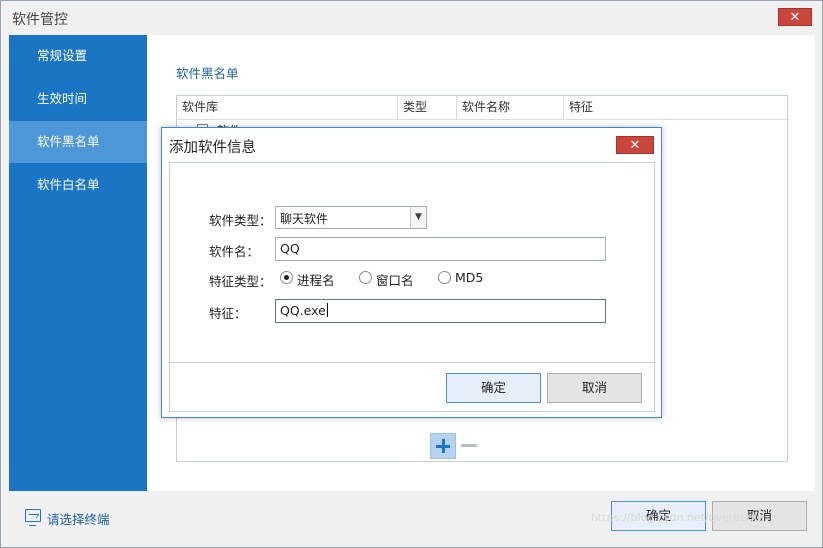  What do you see at coordinates (469, 277) in the screenshot?
I see `radio-label: MD5` at bounding box center [469, 277].